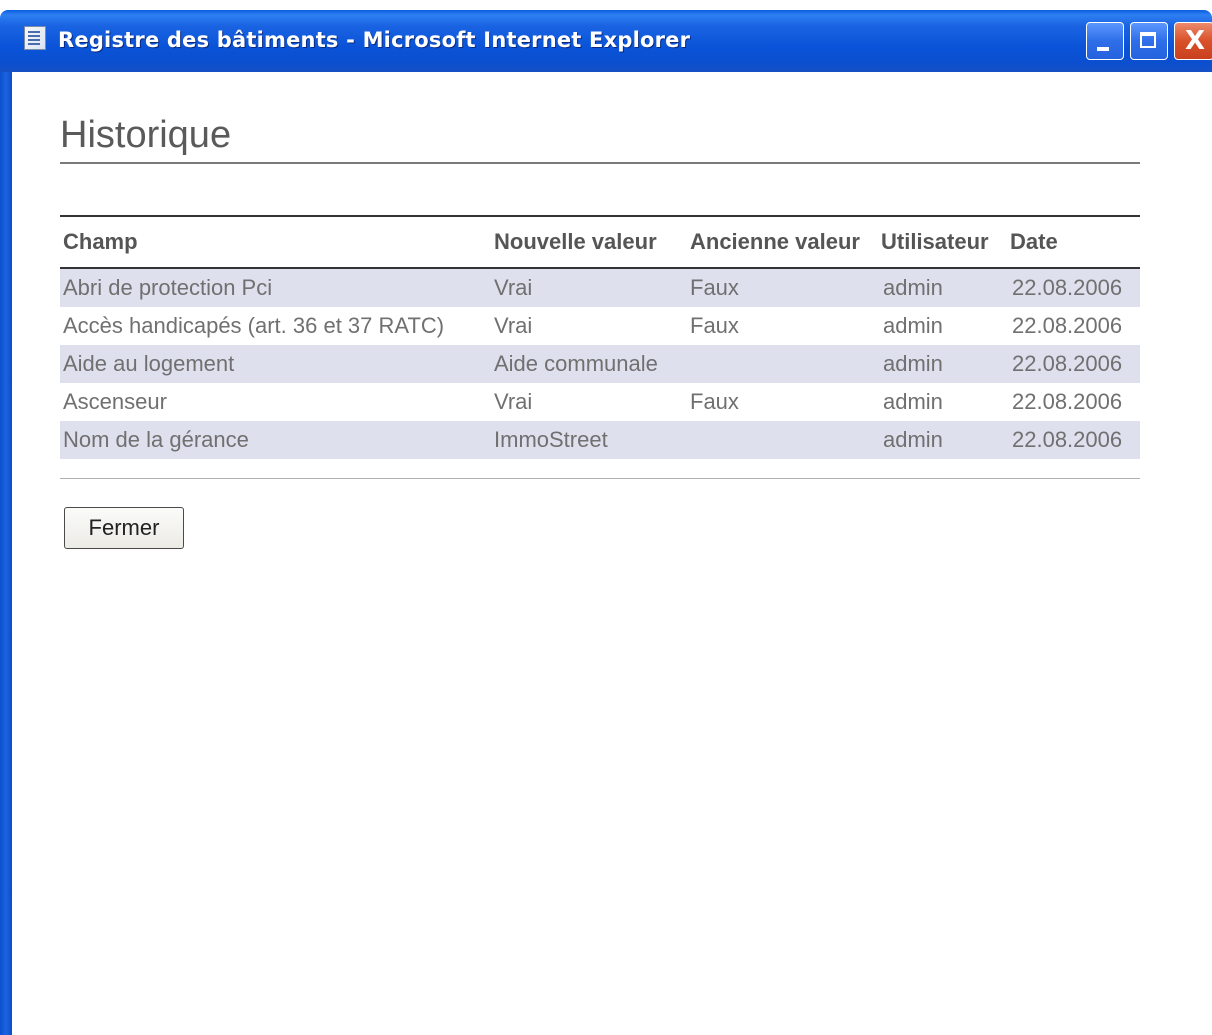  Describe the element at coordinates (575, 241) in the screenshot. I see `column-header-new-value: Nouvelle valeur` at that location.